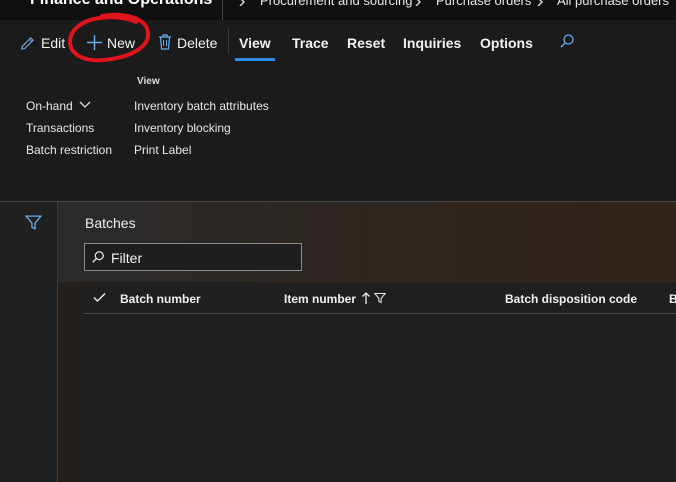  Describe the element at coordinates (121, 4) in the screenshot. I see `app-title: Finance and Operations` at that location.